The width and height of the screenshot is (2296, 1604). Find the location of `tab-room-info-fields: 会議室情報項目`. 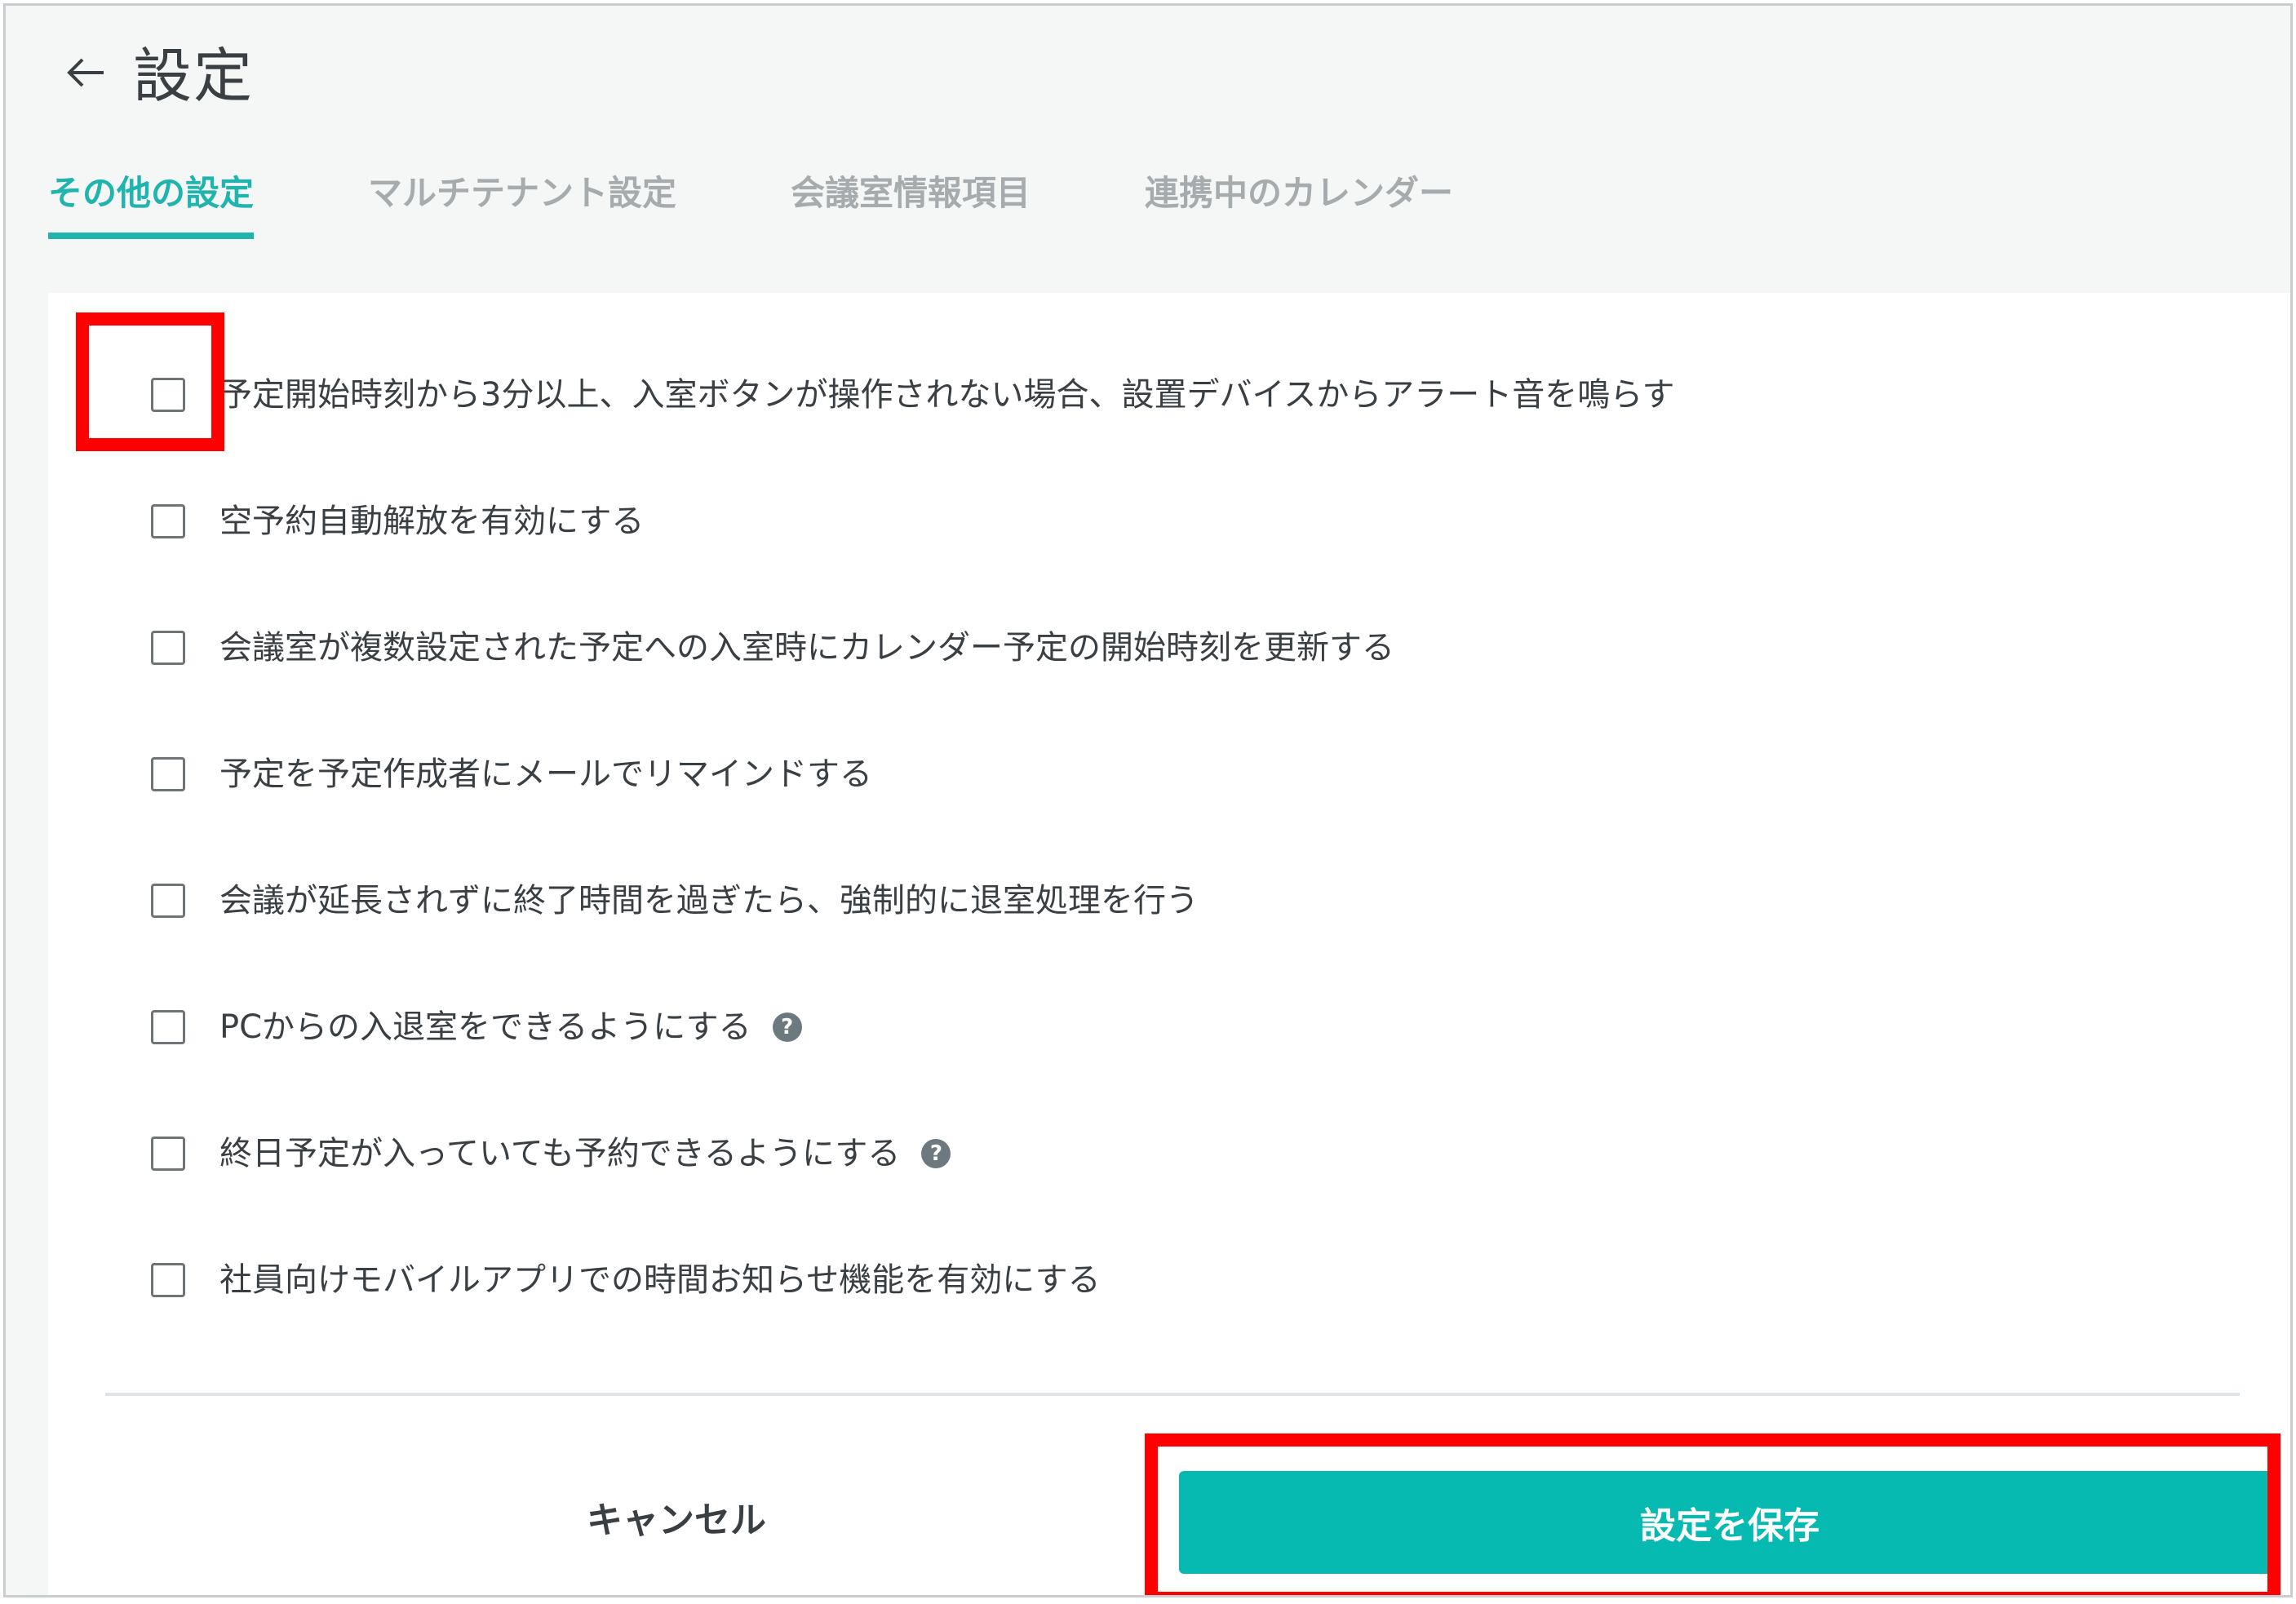

tab-room-info-fields: 会議室情報項目 is located at coordinates (911, 200).